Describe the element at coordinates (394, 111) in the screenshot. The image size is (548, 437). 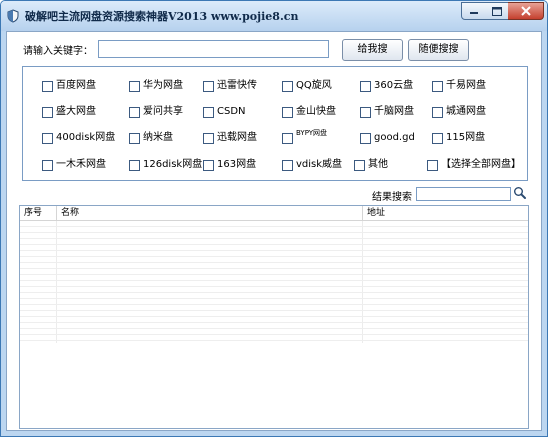
I see `provider-label: 千脑网盘` at that location.